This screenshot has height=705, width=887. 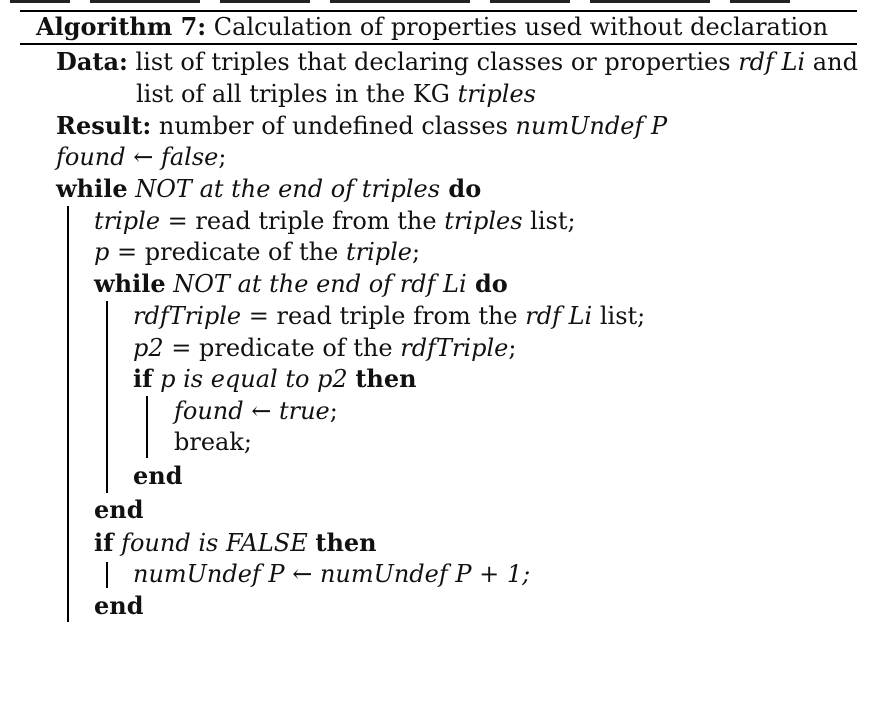 What do you see at coordinates (438, 44) in the screenshot?
I see `caption-rule` at bounding box center [438, 44].